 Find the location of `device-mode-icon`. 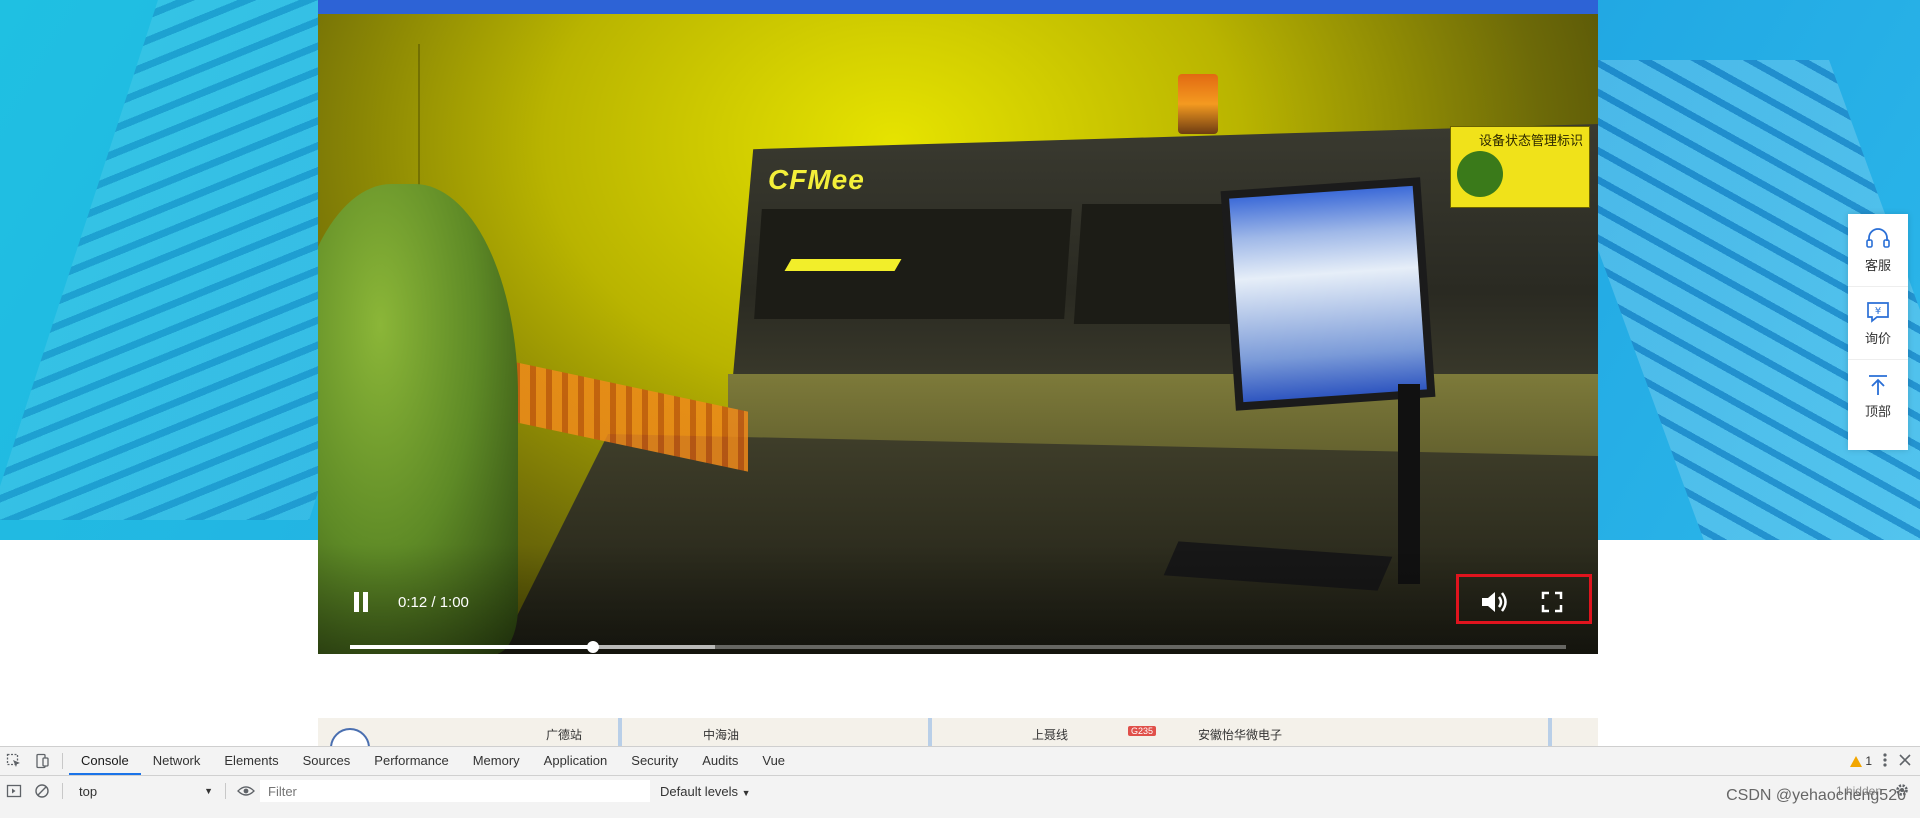

device-mode-icon is located at coordinates (42, 761).